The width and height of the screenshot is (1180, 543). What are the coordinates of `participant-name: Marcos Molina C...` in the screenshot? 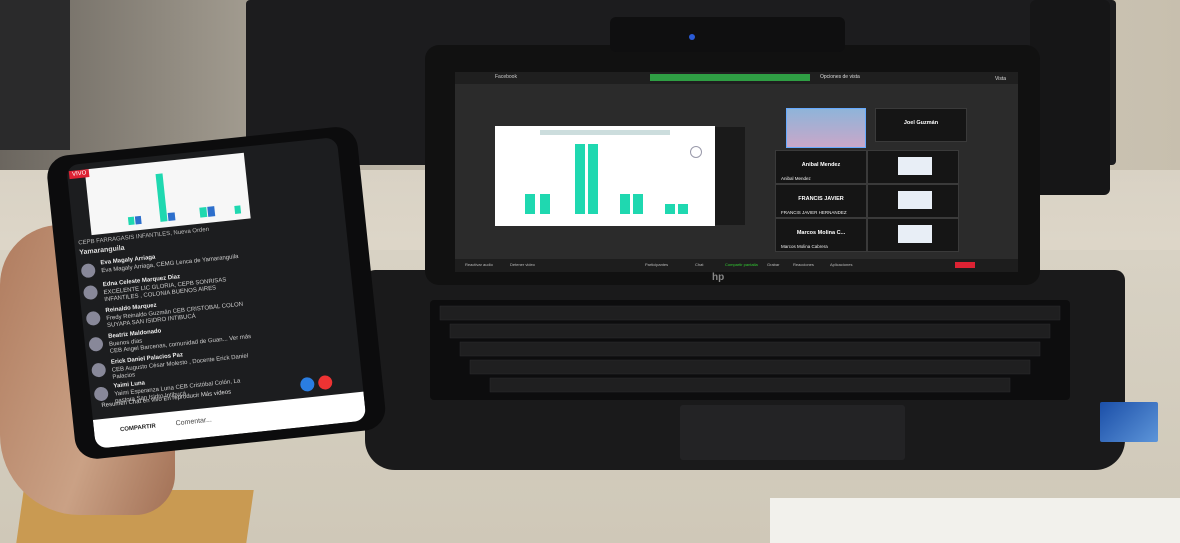 It's located at (821, 233).